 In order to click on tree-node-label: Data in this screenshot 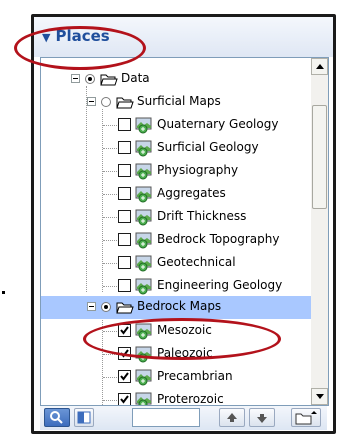, I will do `click(135, 78)`.